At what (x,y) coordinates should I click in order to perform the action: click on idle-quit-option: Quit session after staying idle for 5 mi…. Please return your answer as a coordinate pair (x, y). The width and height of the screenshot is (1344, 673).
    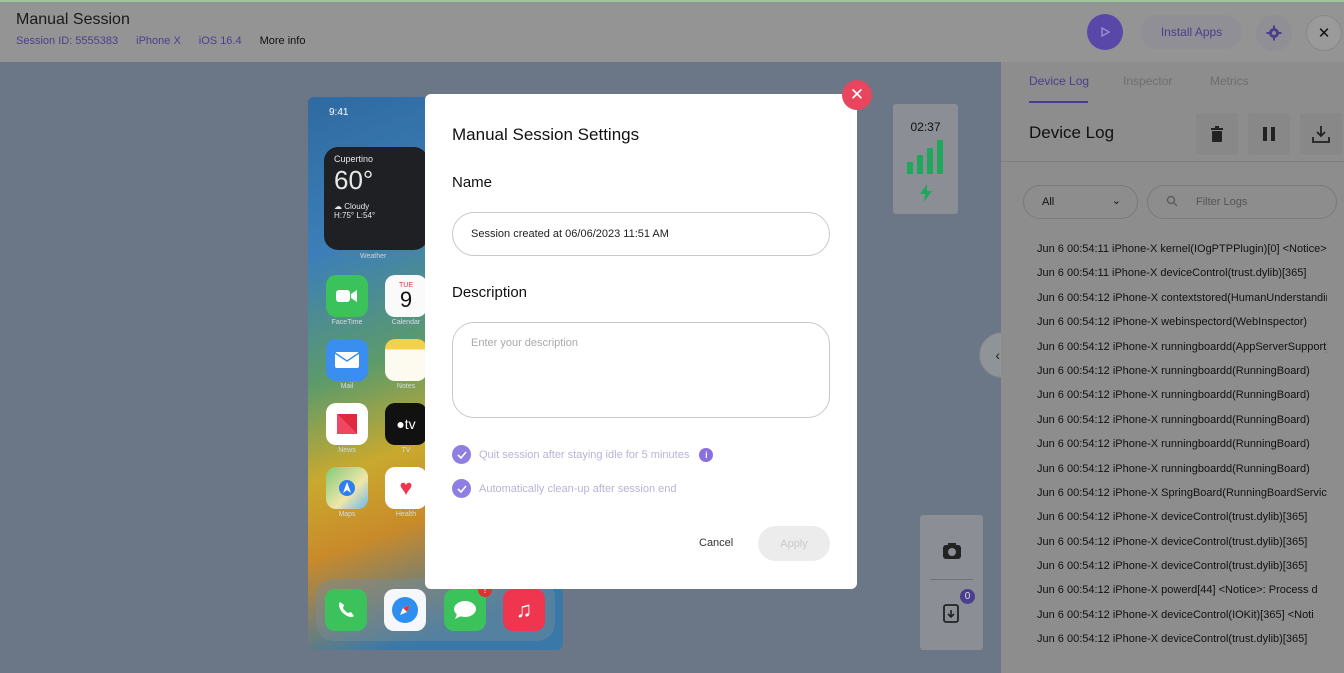
    Looking at the image, I should click on (583, 454).